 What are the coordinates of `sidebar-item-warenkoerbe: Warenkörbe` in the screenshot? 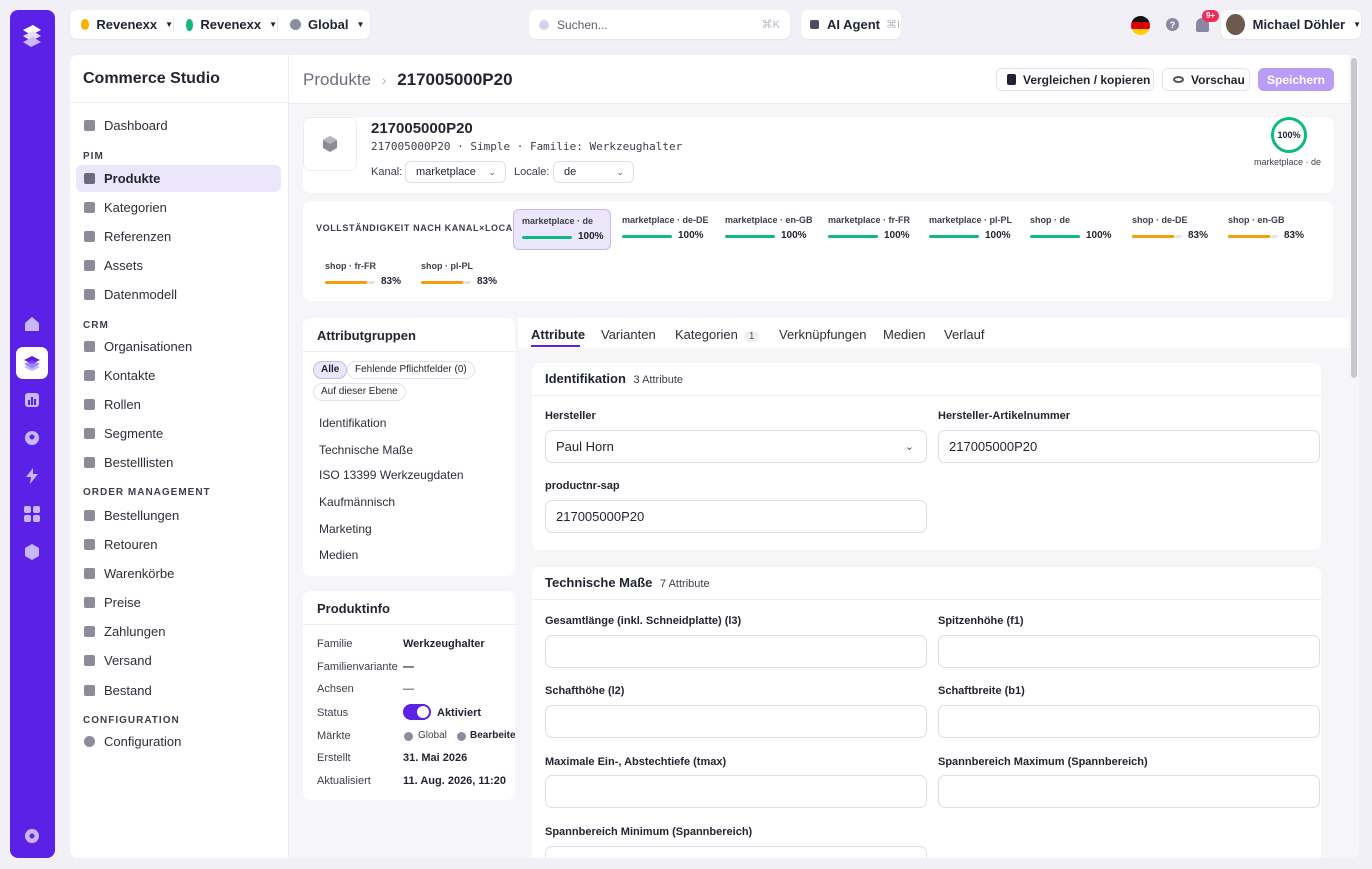 It's located at (178, 573).